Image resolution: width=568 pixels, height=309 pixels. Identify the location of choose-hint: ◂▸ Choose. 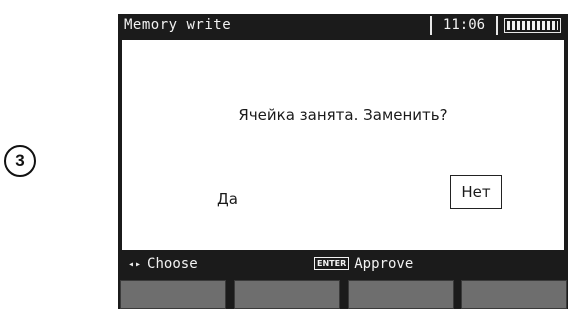
(163, 264).